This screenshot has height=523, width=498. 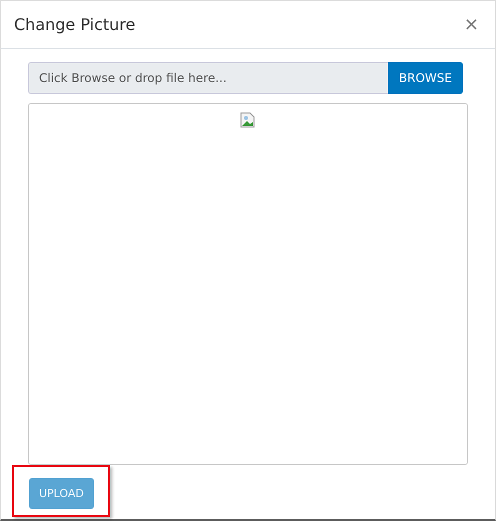 I want to click on browse-button: BROWSE, so click(x=425, y=78).